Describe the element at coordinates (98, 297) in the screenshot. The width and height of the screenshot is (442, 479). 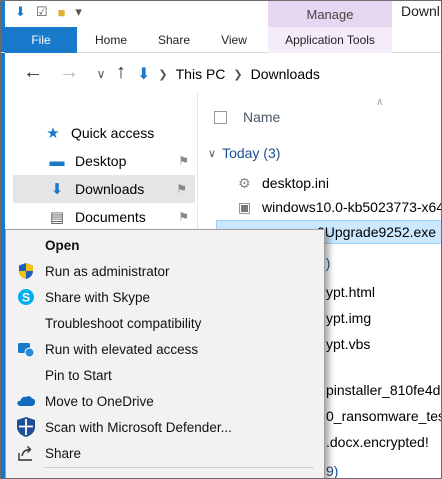
I see `menu-item-label: Share with Skype` at that location.